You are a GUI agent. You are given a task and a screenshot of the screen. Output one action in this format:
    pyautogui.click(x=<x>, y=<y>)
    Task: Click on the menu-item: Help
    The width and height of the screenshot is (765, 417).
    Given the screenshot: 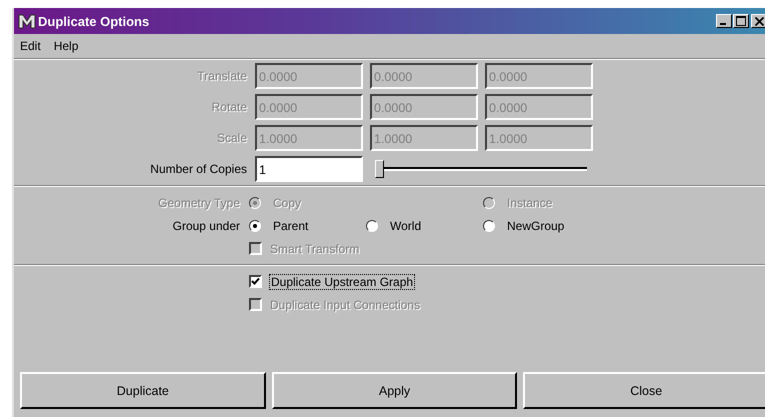 What is the action you would take?
    pyautogui.click(x=66, y=46)
    